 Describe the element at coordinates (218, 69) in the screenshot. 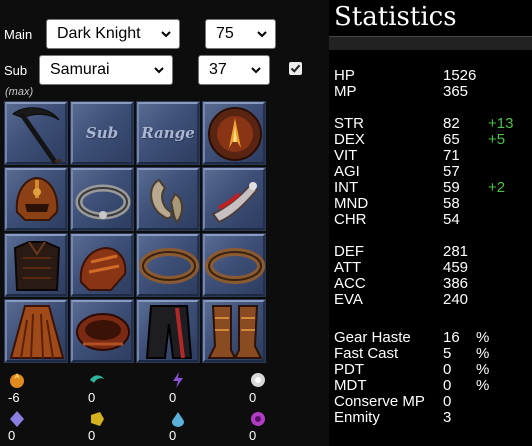

I see `sub-level-value: 37` at that location.